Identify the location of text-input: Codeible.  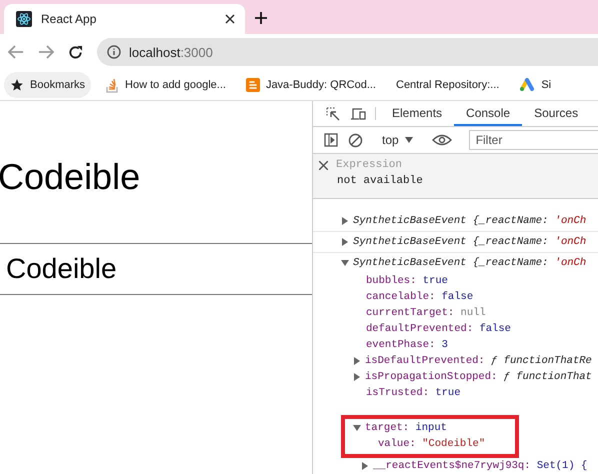
(156, 269).